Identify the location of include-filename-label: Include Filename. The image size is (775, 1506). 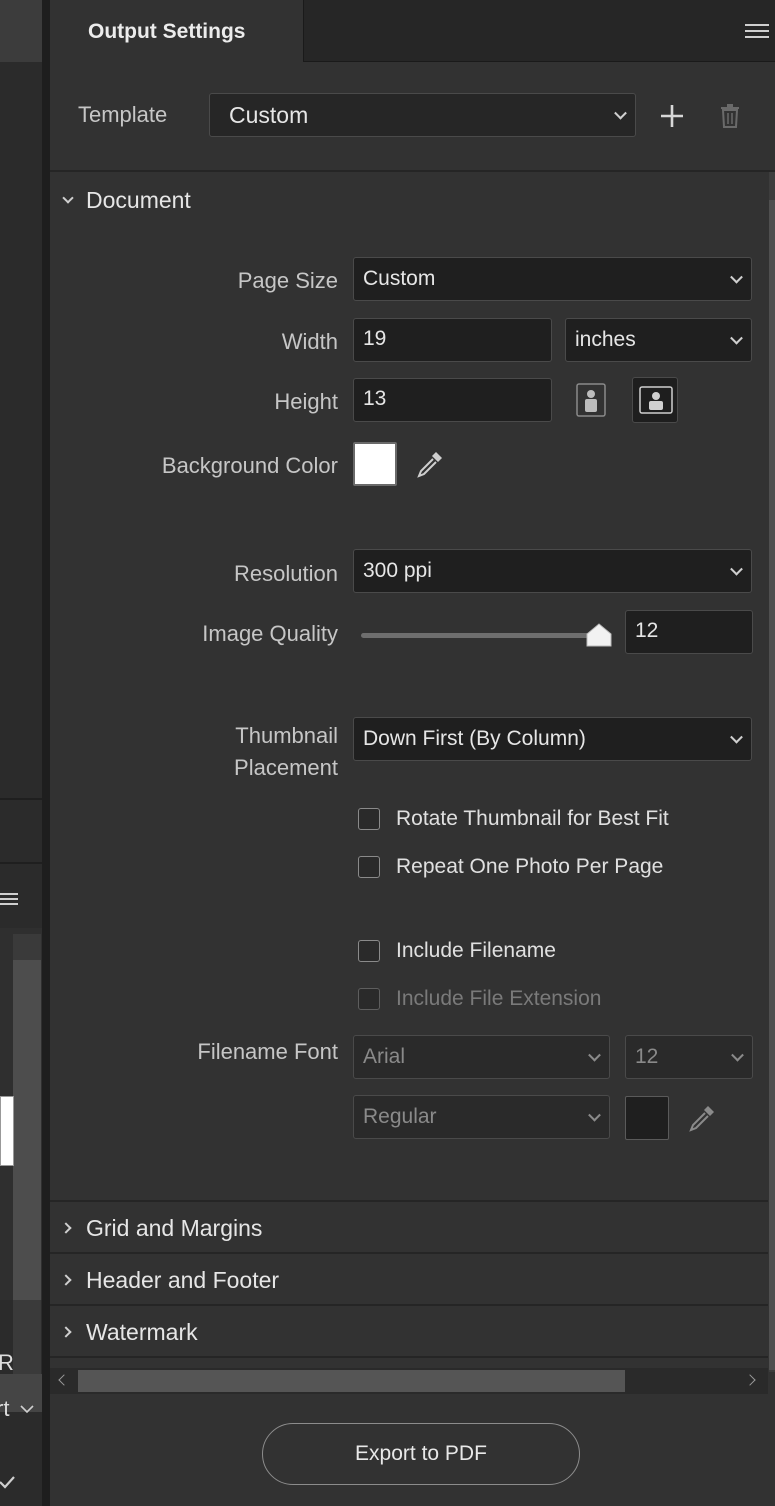
(476, 950).